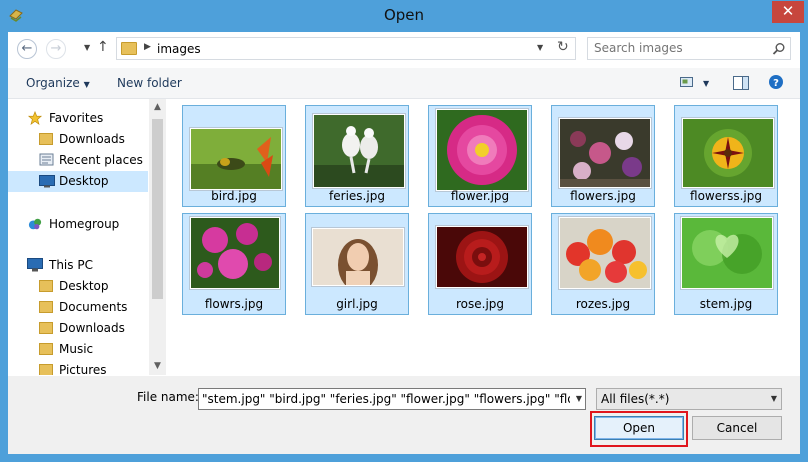  Describe the element at coordinates (728, 153) in the screenshot. I see `flowerss-thumbnail` at that location.